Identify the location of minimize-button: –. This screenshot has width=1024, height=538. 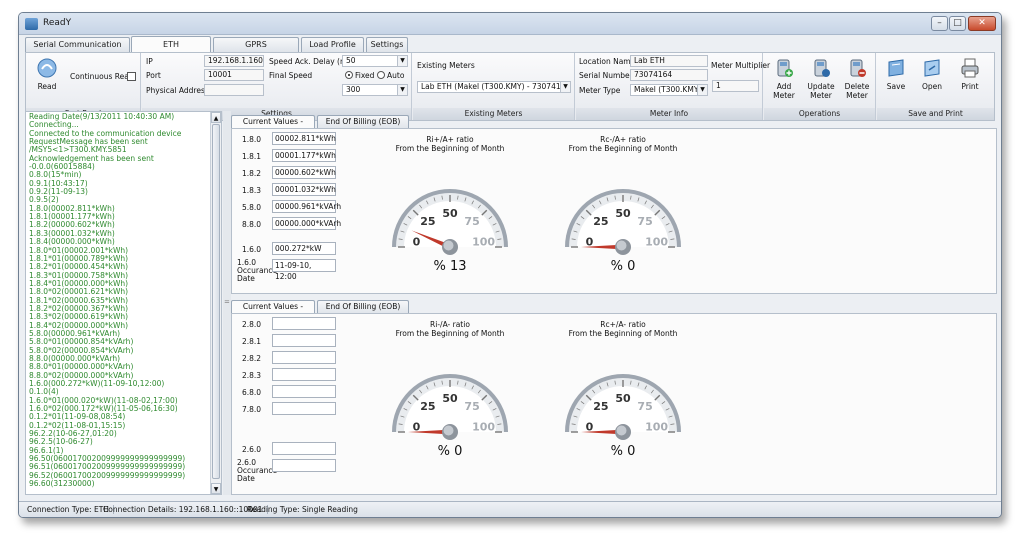
(939, 23).